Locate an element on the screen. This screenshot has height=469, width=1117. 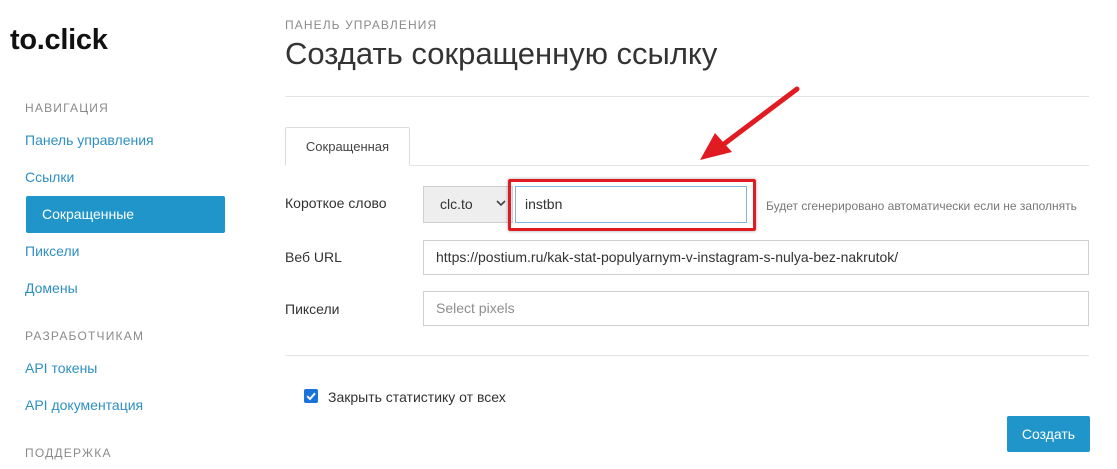
short-word-label: Короткое слово is located at coordinates (336, 203).